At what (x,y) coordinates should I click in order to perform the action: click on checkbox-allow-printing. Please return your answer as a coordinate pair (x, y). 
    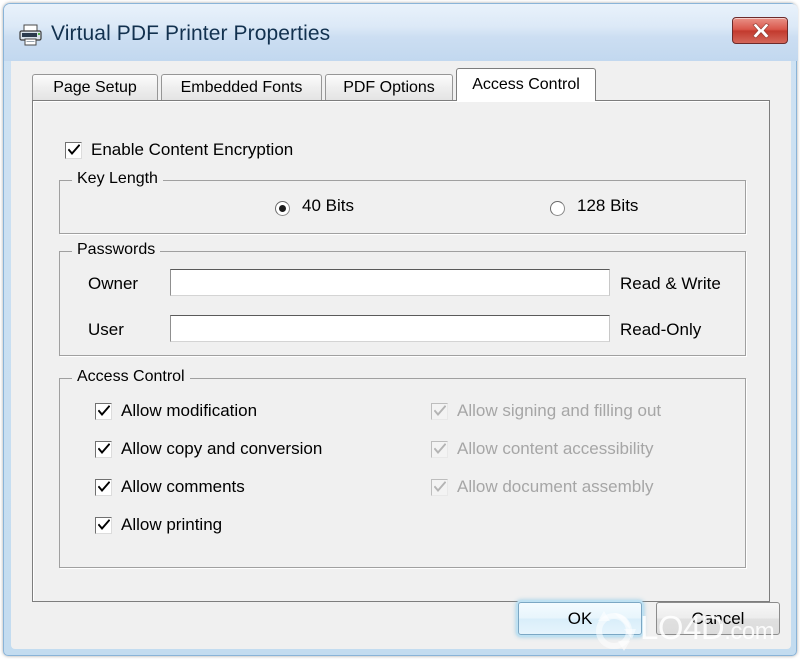
    Looking at the image, I should click on (103, 525).